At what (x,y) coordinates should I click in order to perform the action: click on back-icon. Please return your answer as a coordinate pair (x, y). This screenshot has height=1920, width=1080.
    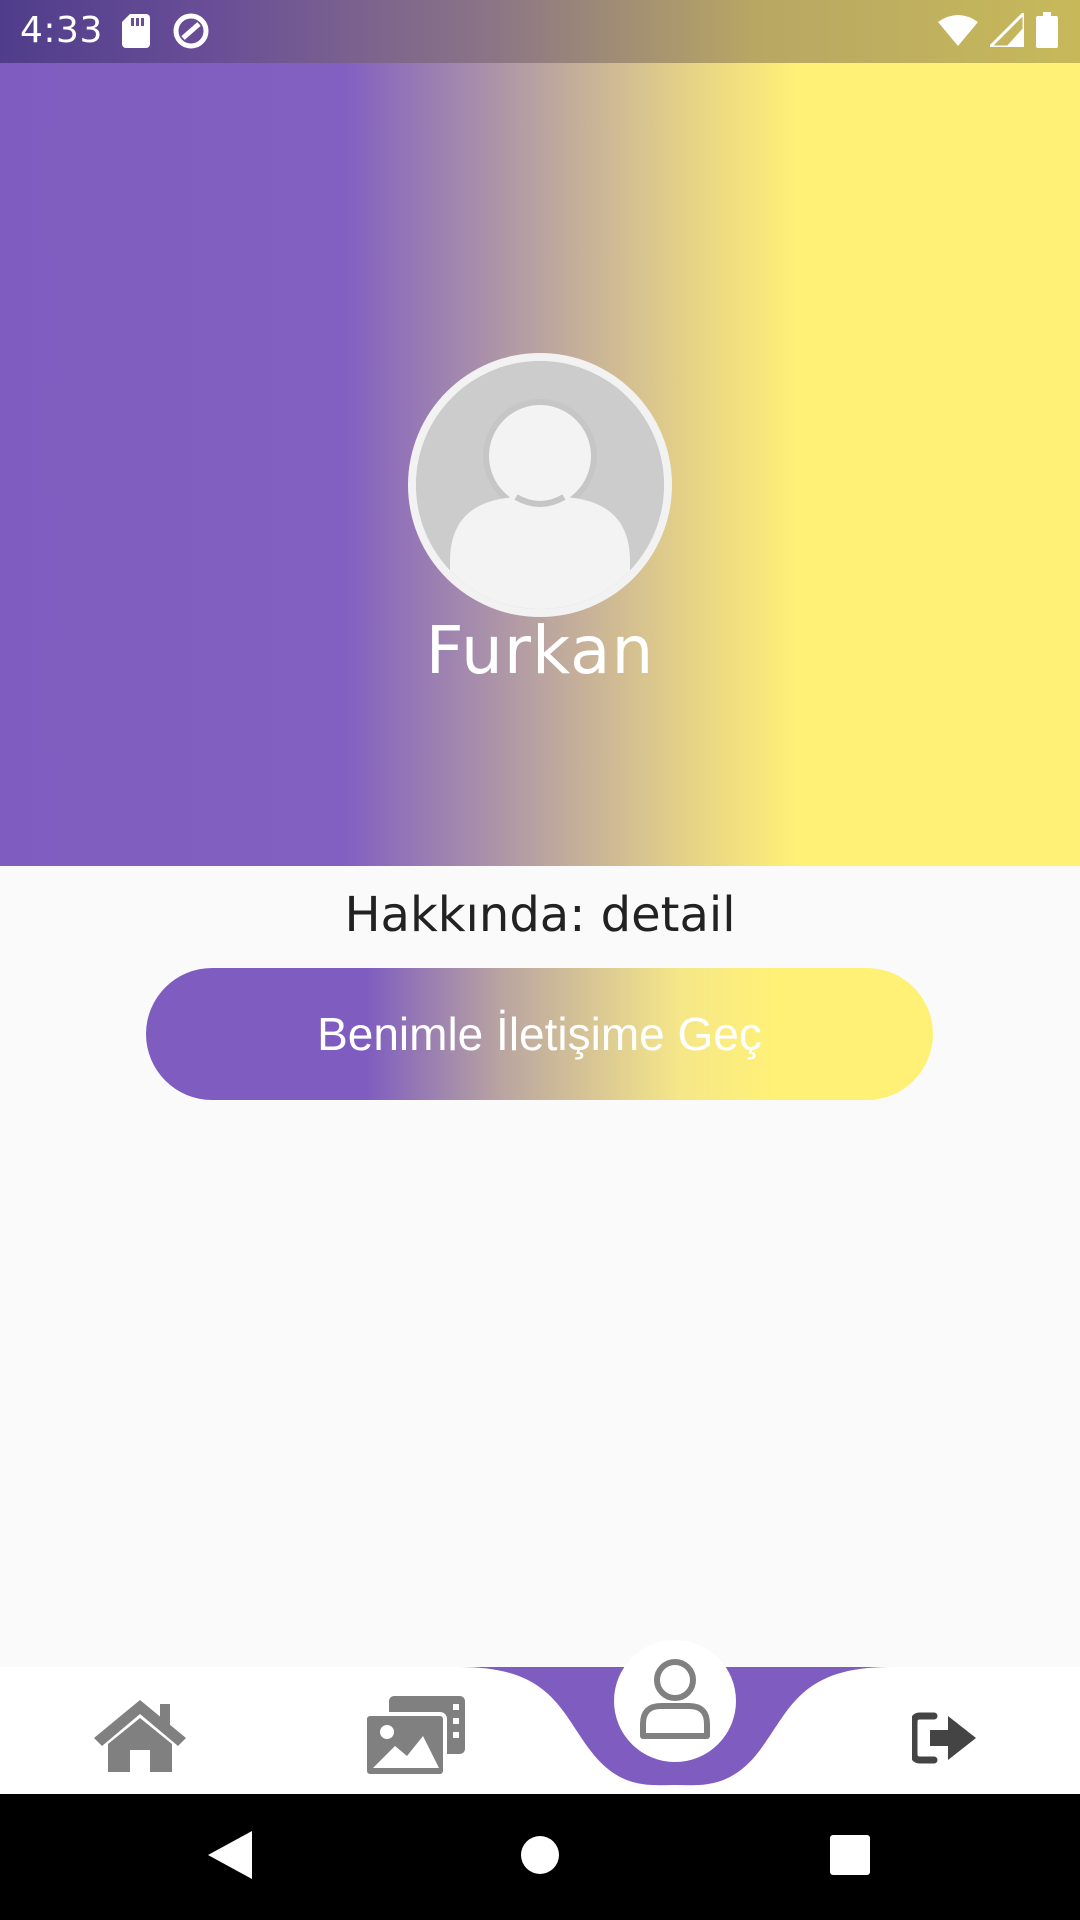
    Looking at the image, I should click on (230, 1857).